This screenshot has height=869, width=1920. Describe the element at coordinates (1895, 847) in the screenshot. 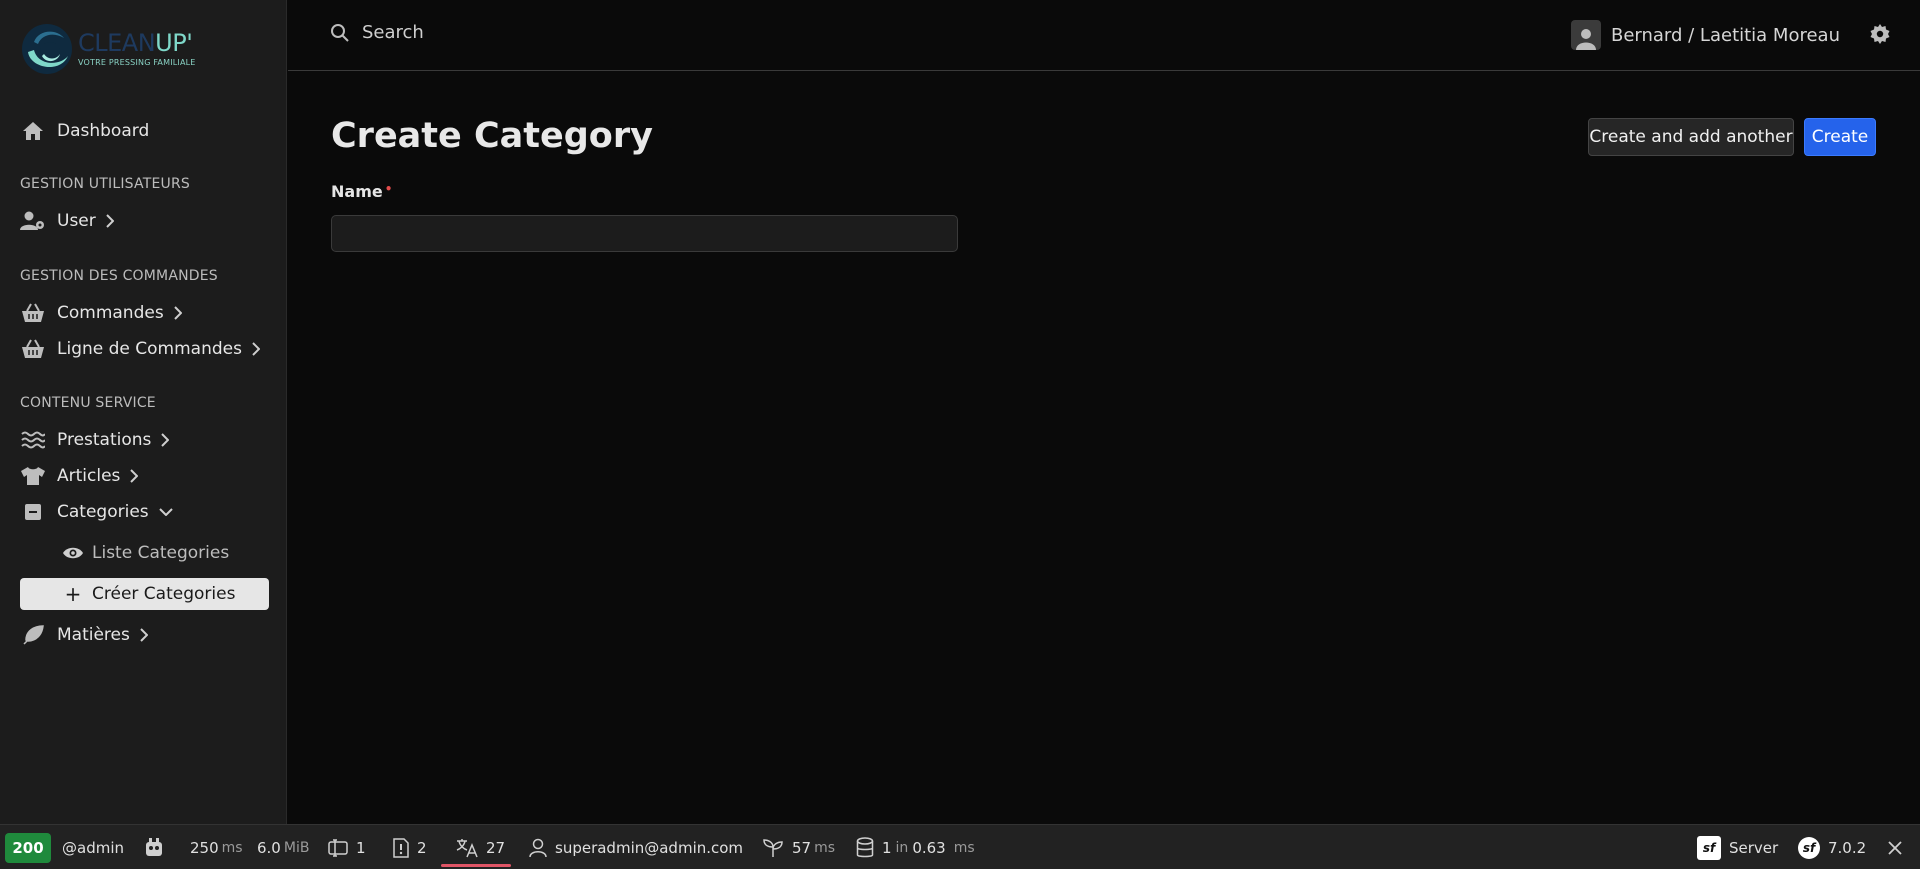

I see `close-icon` at that location.